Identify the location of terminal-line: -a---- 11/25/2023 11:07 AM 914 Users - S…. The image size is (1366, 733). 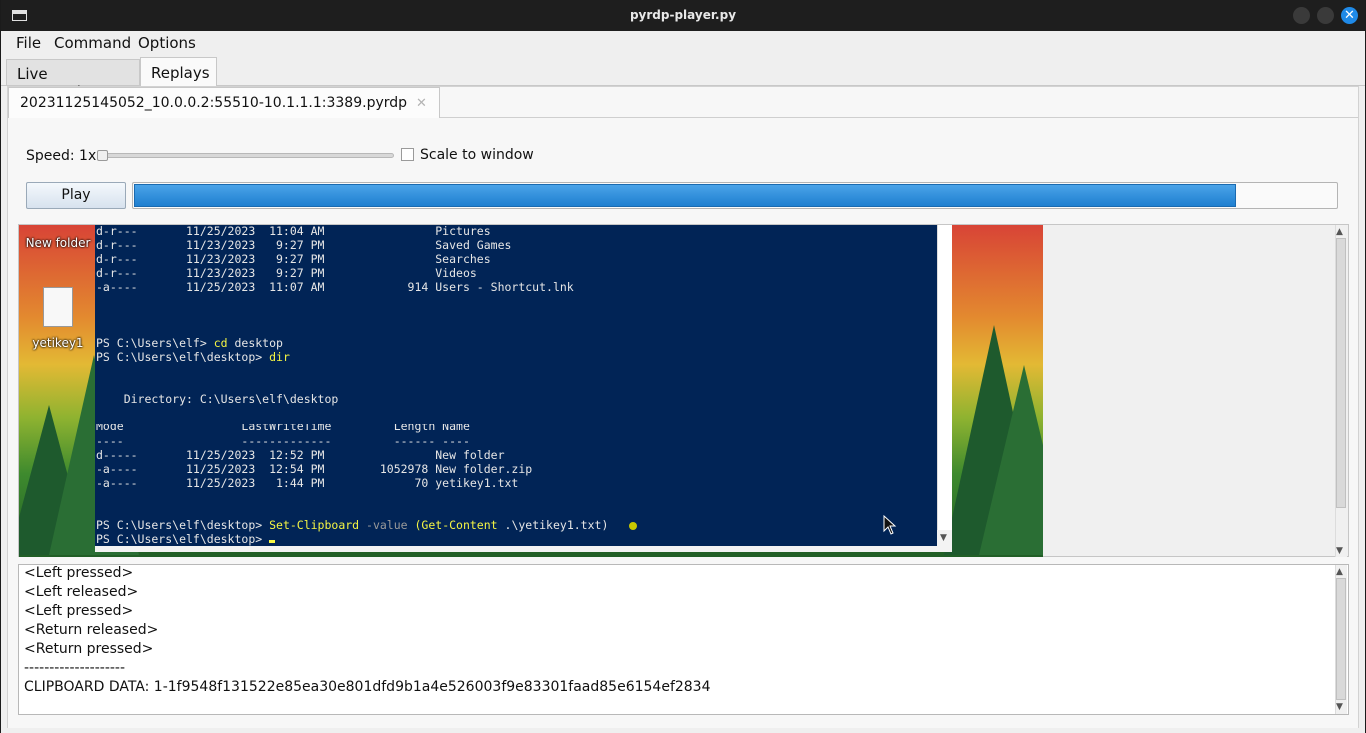
(335, 287).